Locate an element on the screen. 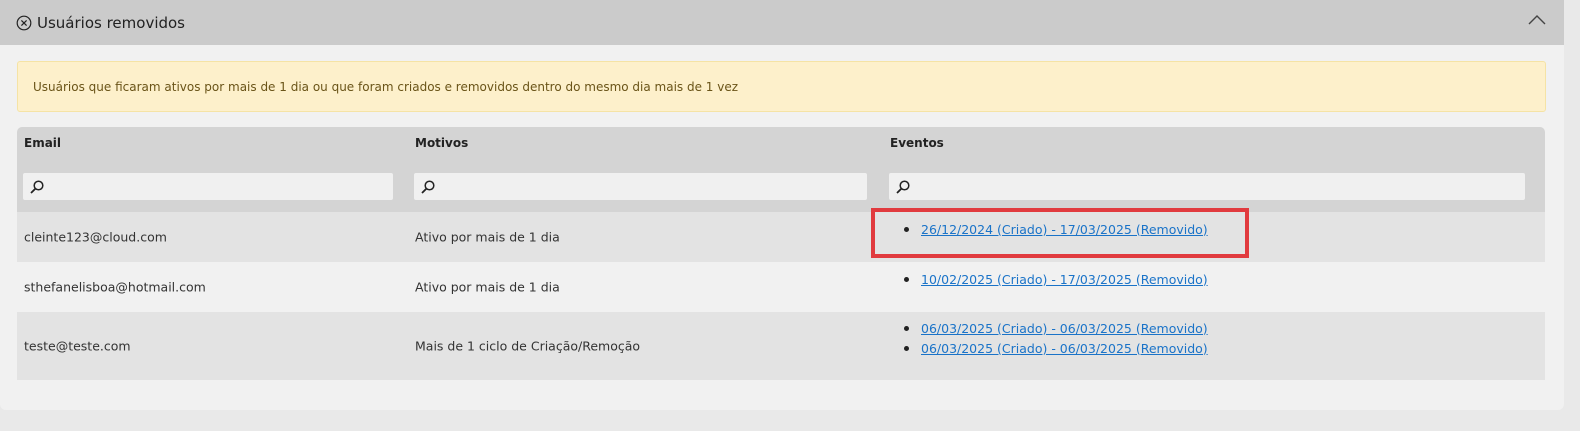 The width and height of the screenshot is (1580, 431). panel-header: Usuários removidos is located at coordinates (782, 22).